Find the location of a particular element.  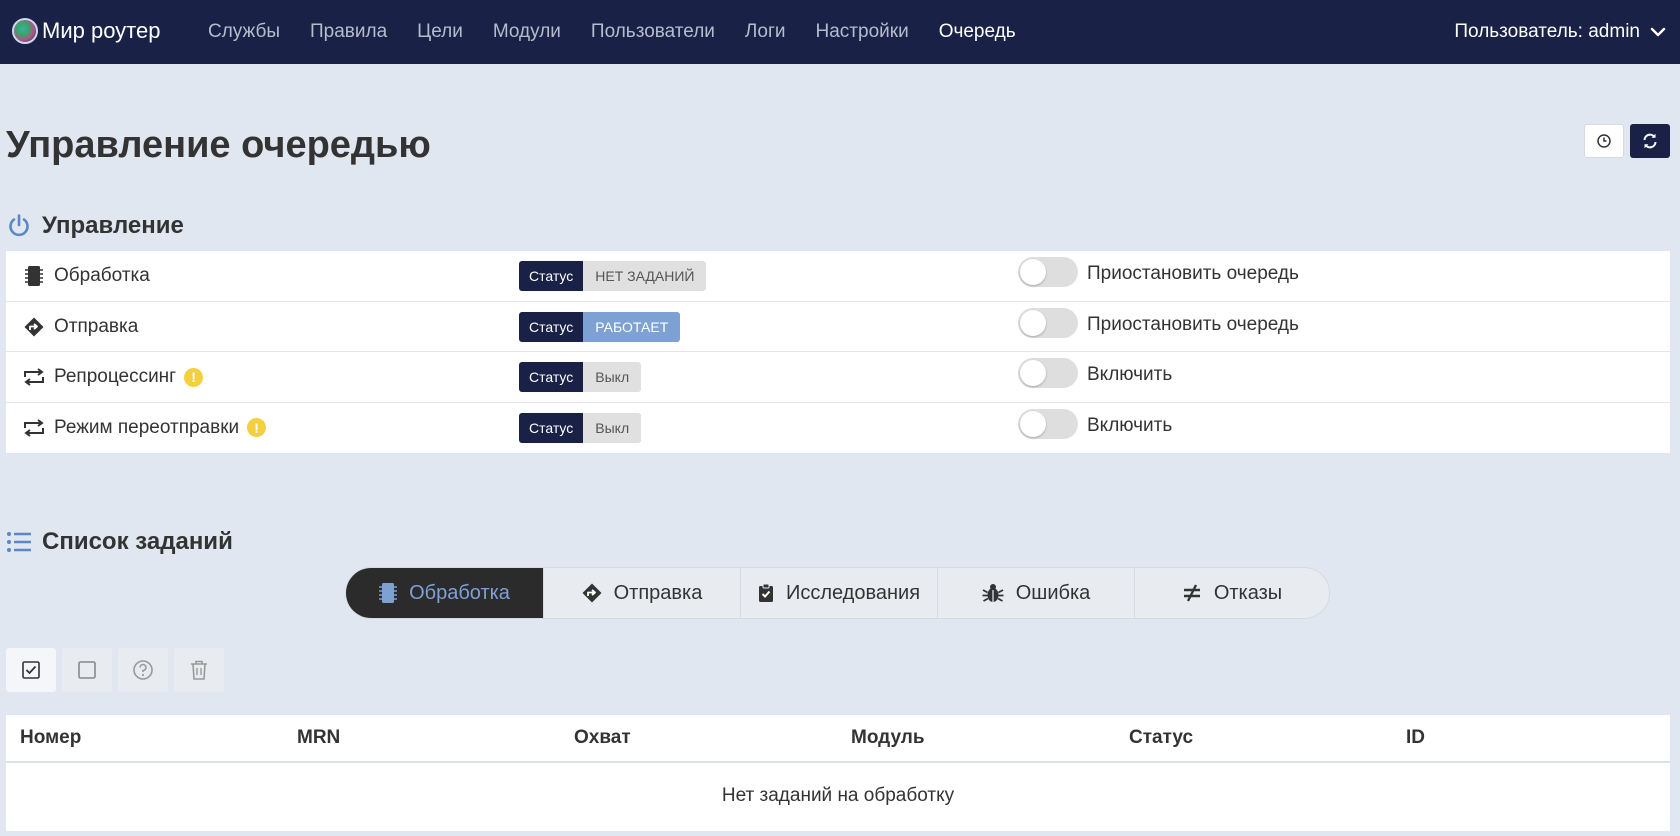

brain-logo-icon is located at coordinates (25, 31).